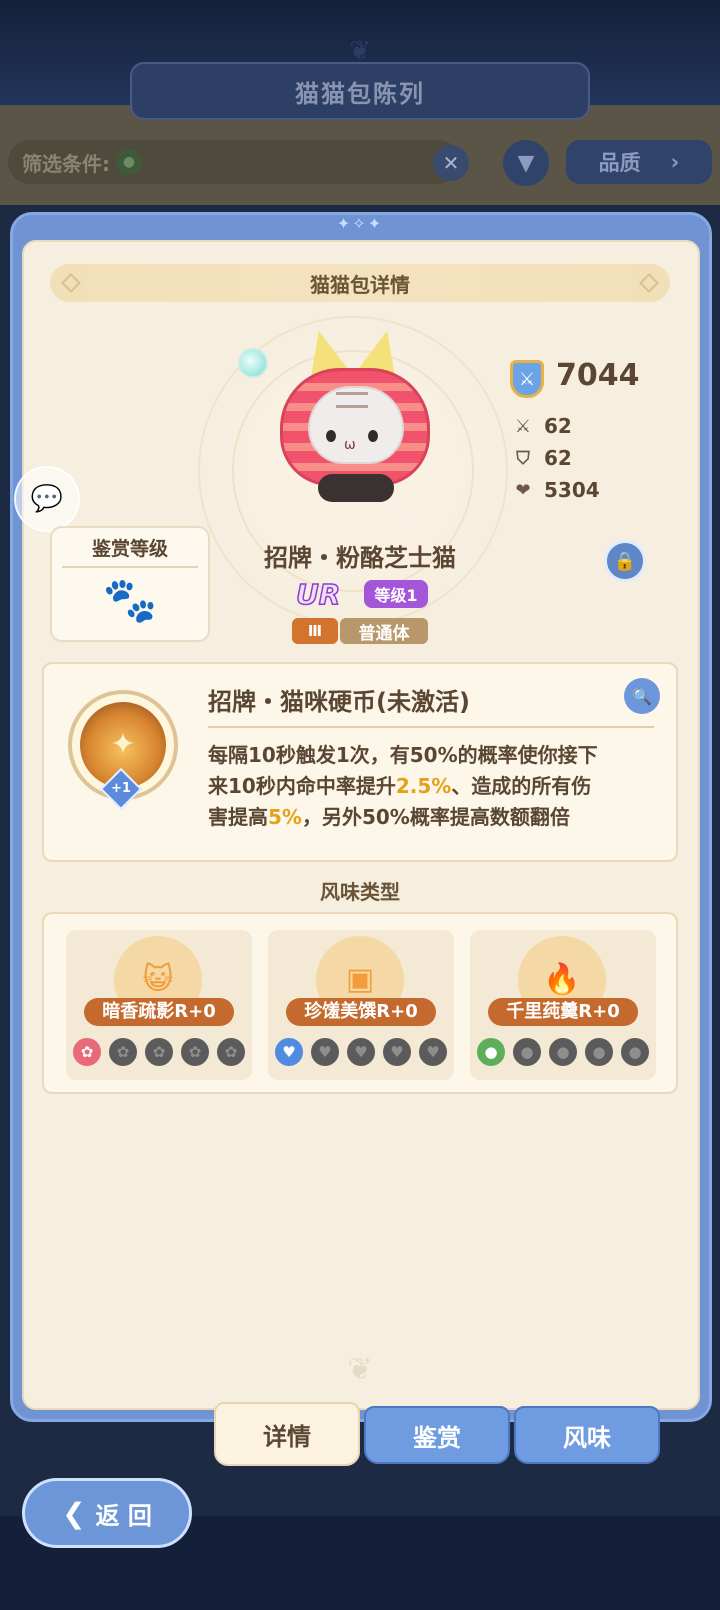 This screenshot has width=720, height=1610. What do you see at coordinates (360, 1369) in the screenshot?
I see `crest-ornament: ❦` at bounding box center [360, 1369].